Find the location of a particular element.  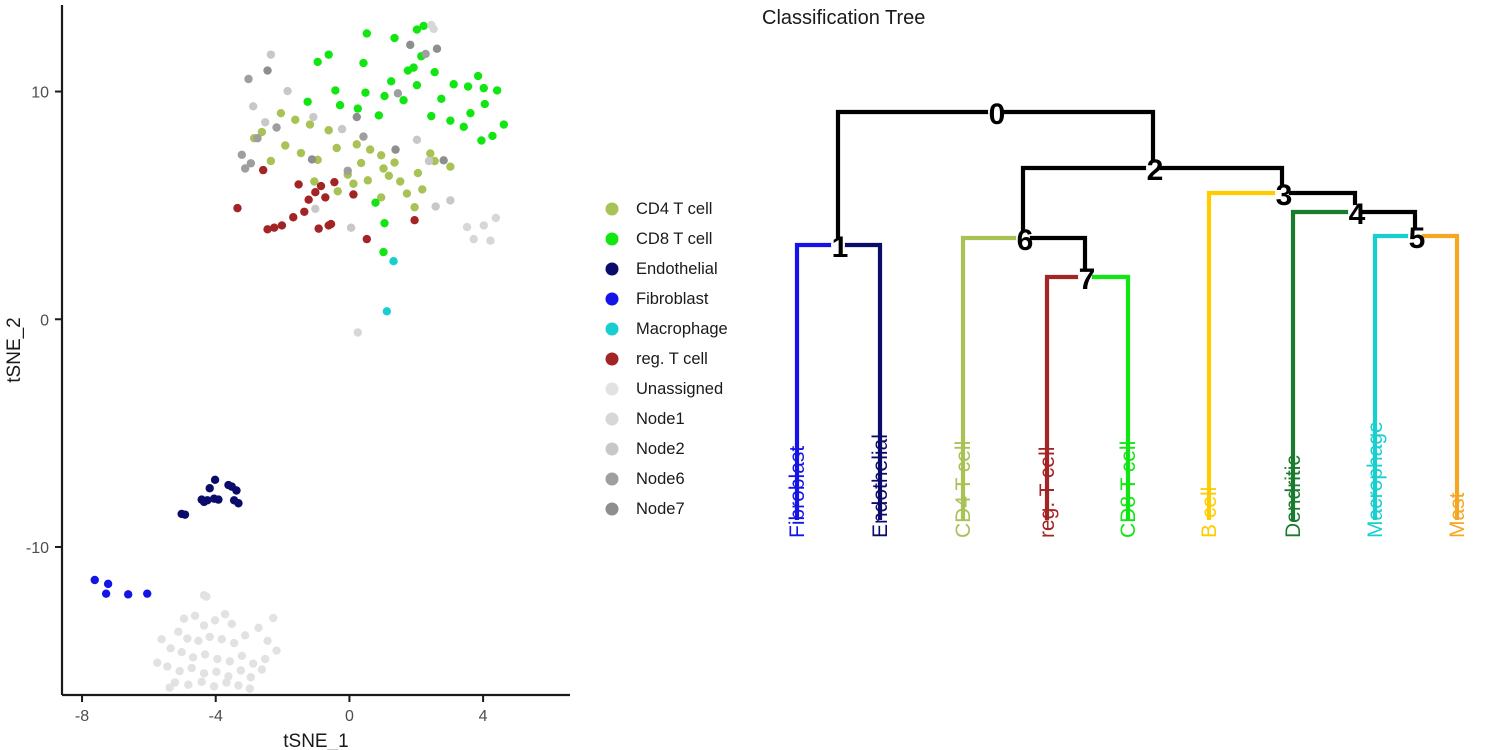

tree-leaf-label-mast: Mast is located at coordinates (1457, 515).